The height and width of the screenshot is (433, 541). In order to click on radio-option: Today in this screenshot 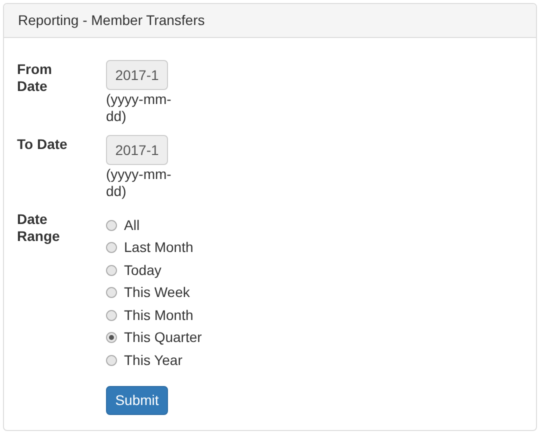, I will do `click(154, 270)`.